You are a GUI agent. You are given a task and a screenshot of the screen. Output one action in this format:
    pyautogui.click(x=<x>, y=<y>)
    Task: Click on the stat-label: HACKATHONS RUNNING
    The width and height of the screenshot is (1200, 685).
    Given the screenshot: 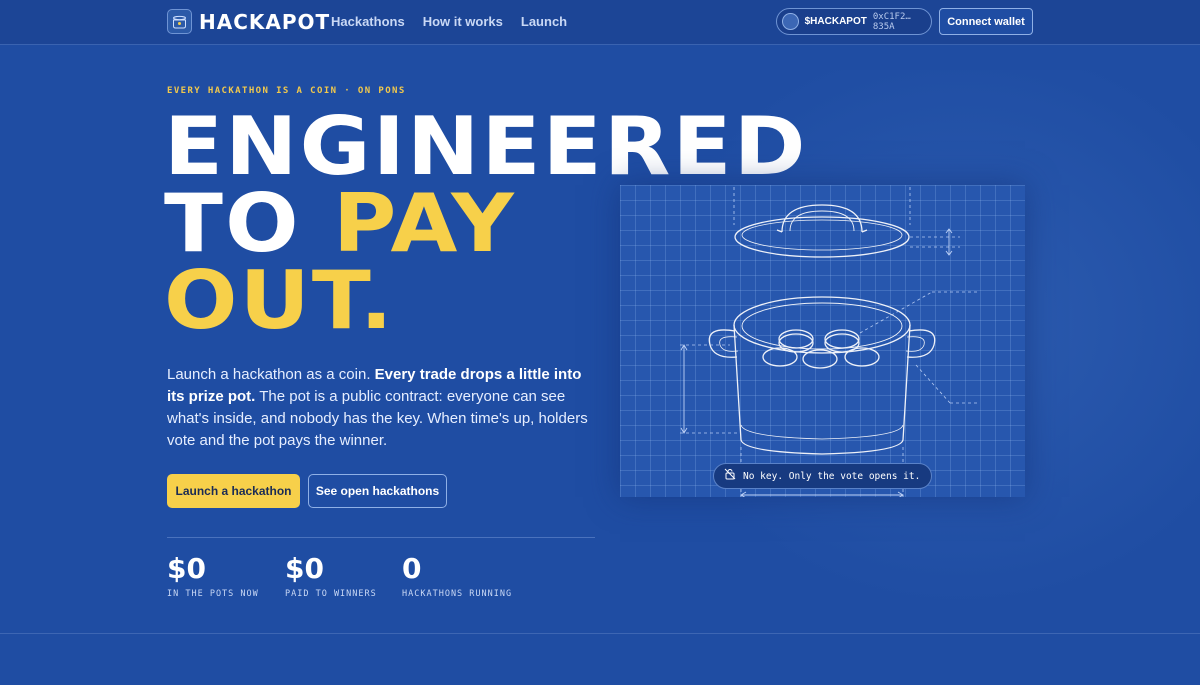 What is the action you would take?
    pyautogui.click(x=457, y=594)
    